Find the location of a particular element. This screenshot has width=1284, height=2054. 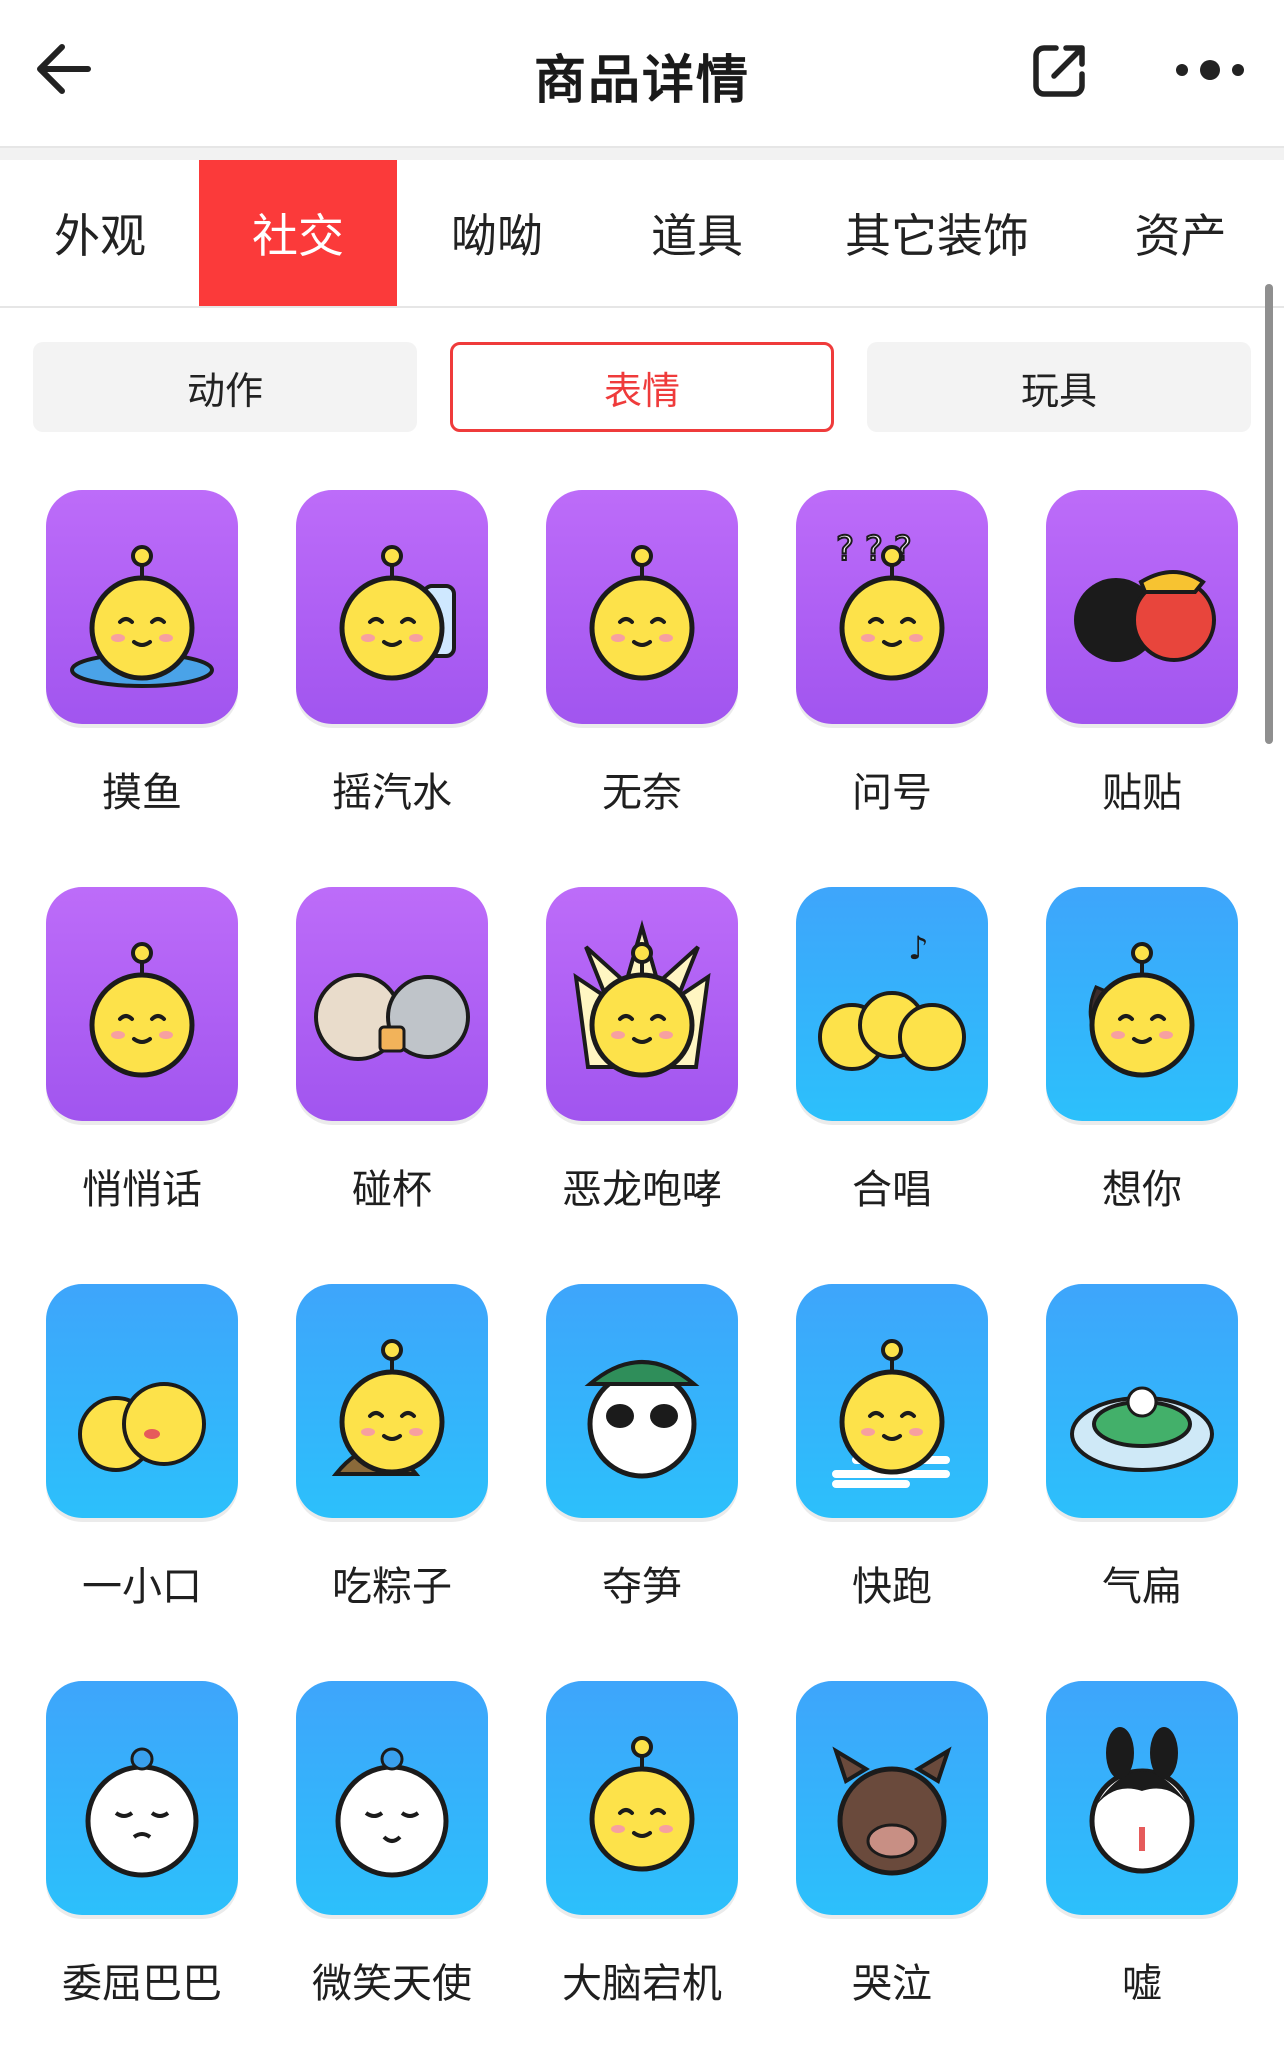

emote-item: ? ? ? 问号 is located at coordinates (875, 655).